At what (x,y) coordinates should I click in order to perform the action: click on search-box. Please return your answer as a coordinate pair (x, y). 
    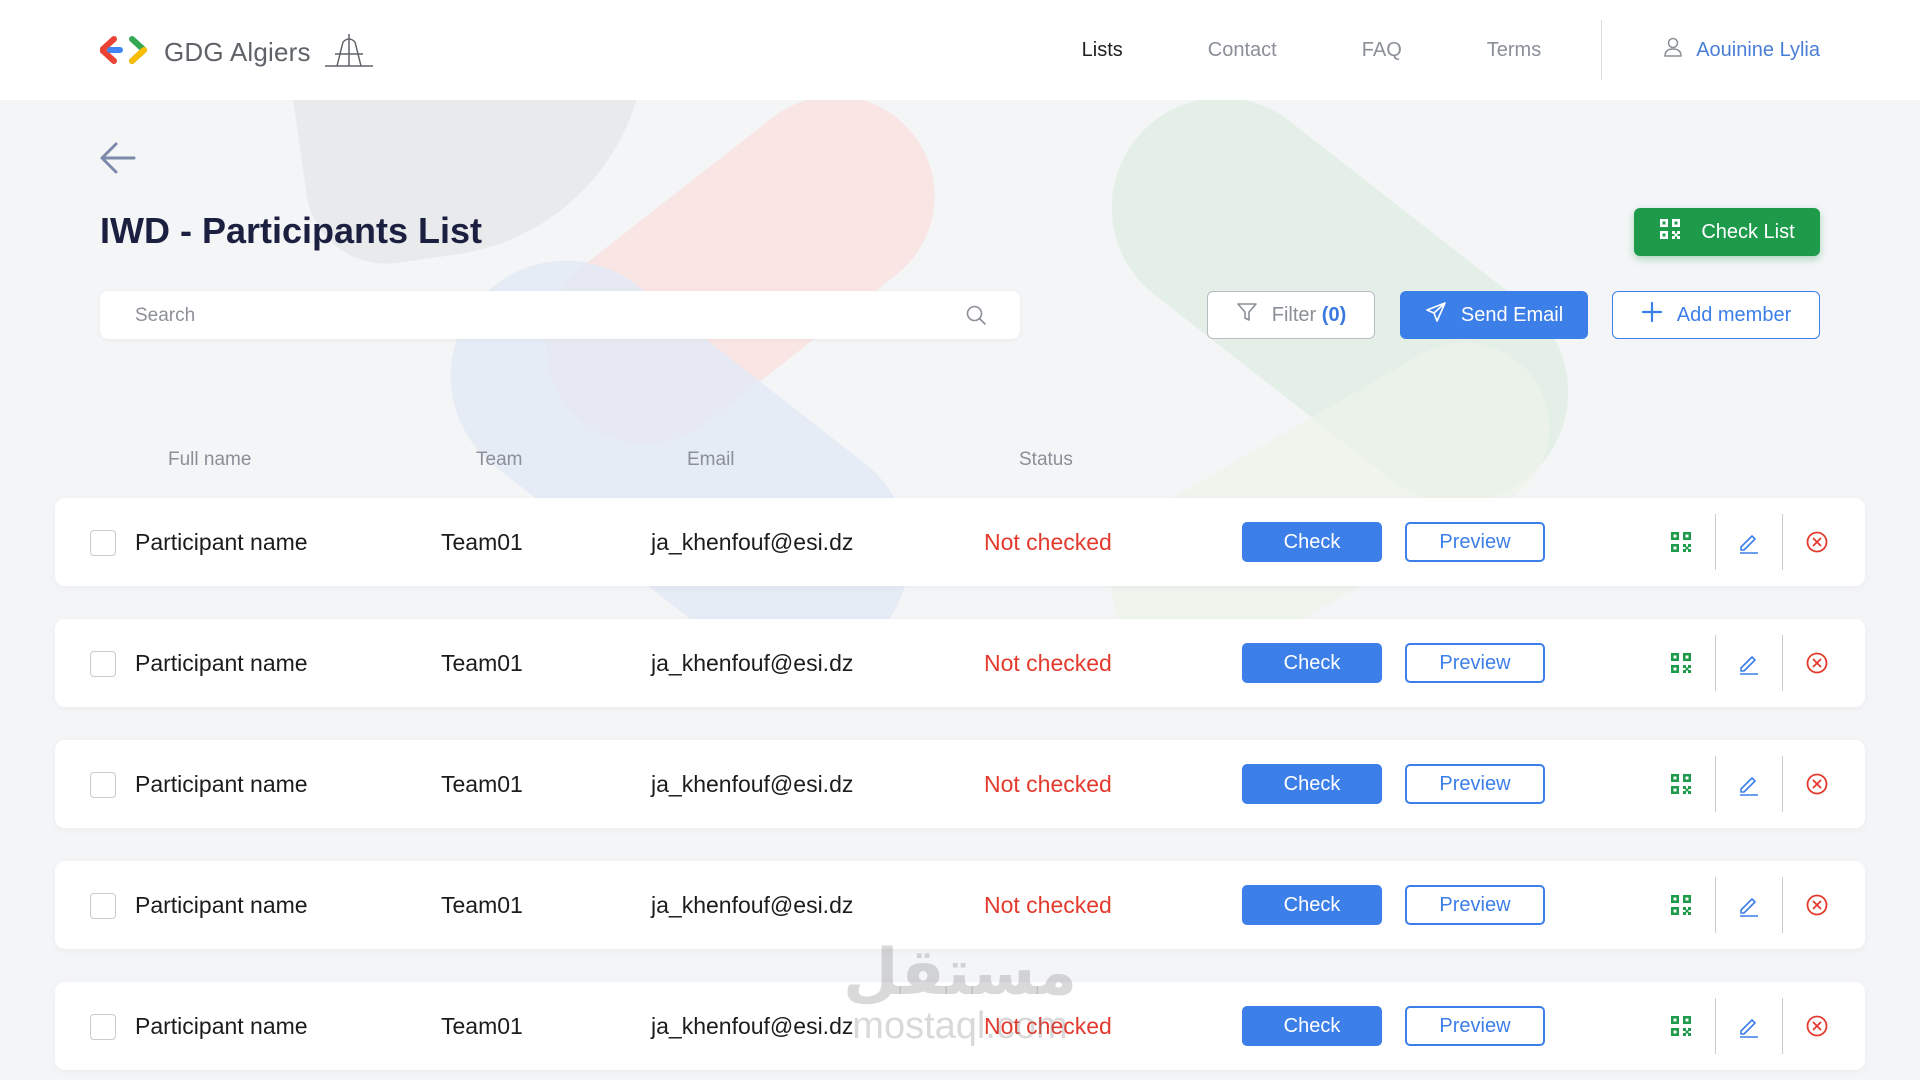
    Looking at the image, I should click on (560, 316).